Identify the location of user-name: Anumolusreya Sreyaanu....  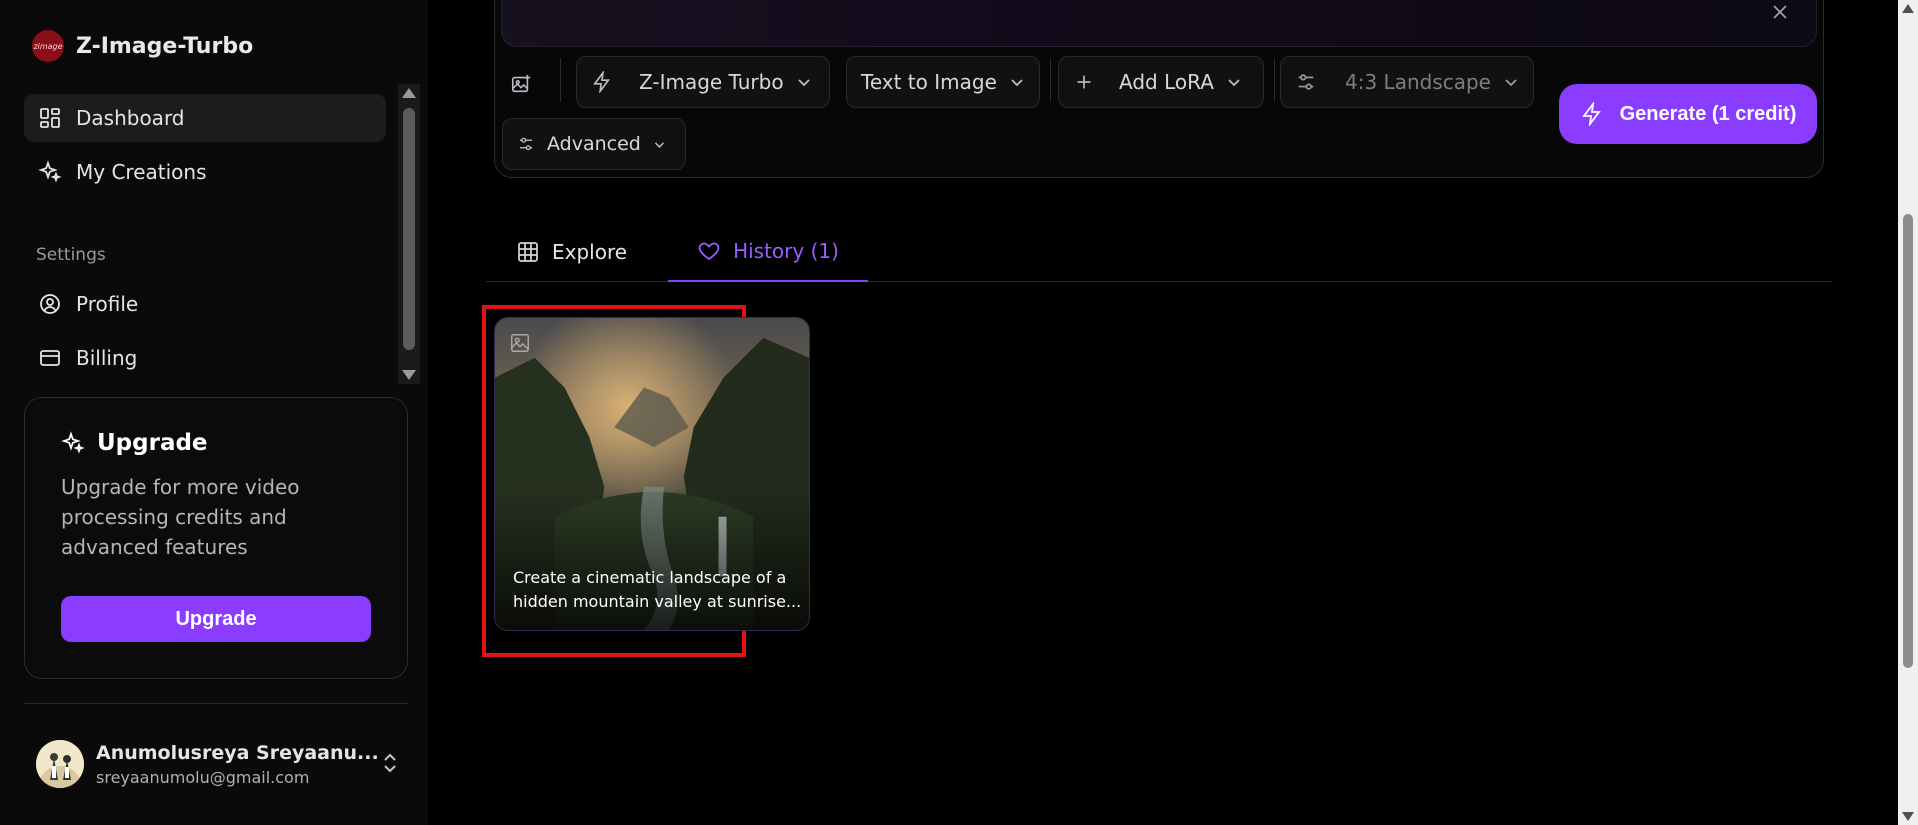
(237, 753).